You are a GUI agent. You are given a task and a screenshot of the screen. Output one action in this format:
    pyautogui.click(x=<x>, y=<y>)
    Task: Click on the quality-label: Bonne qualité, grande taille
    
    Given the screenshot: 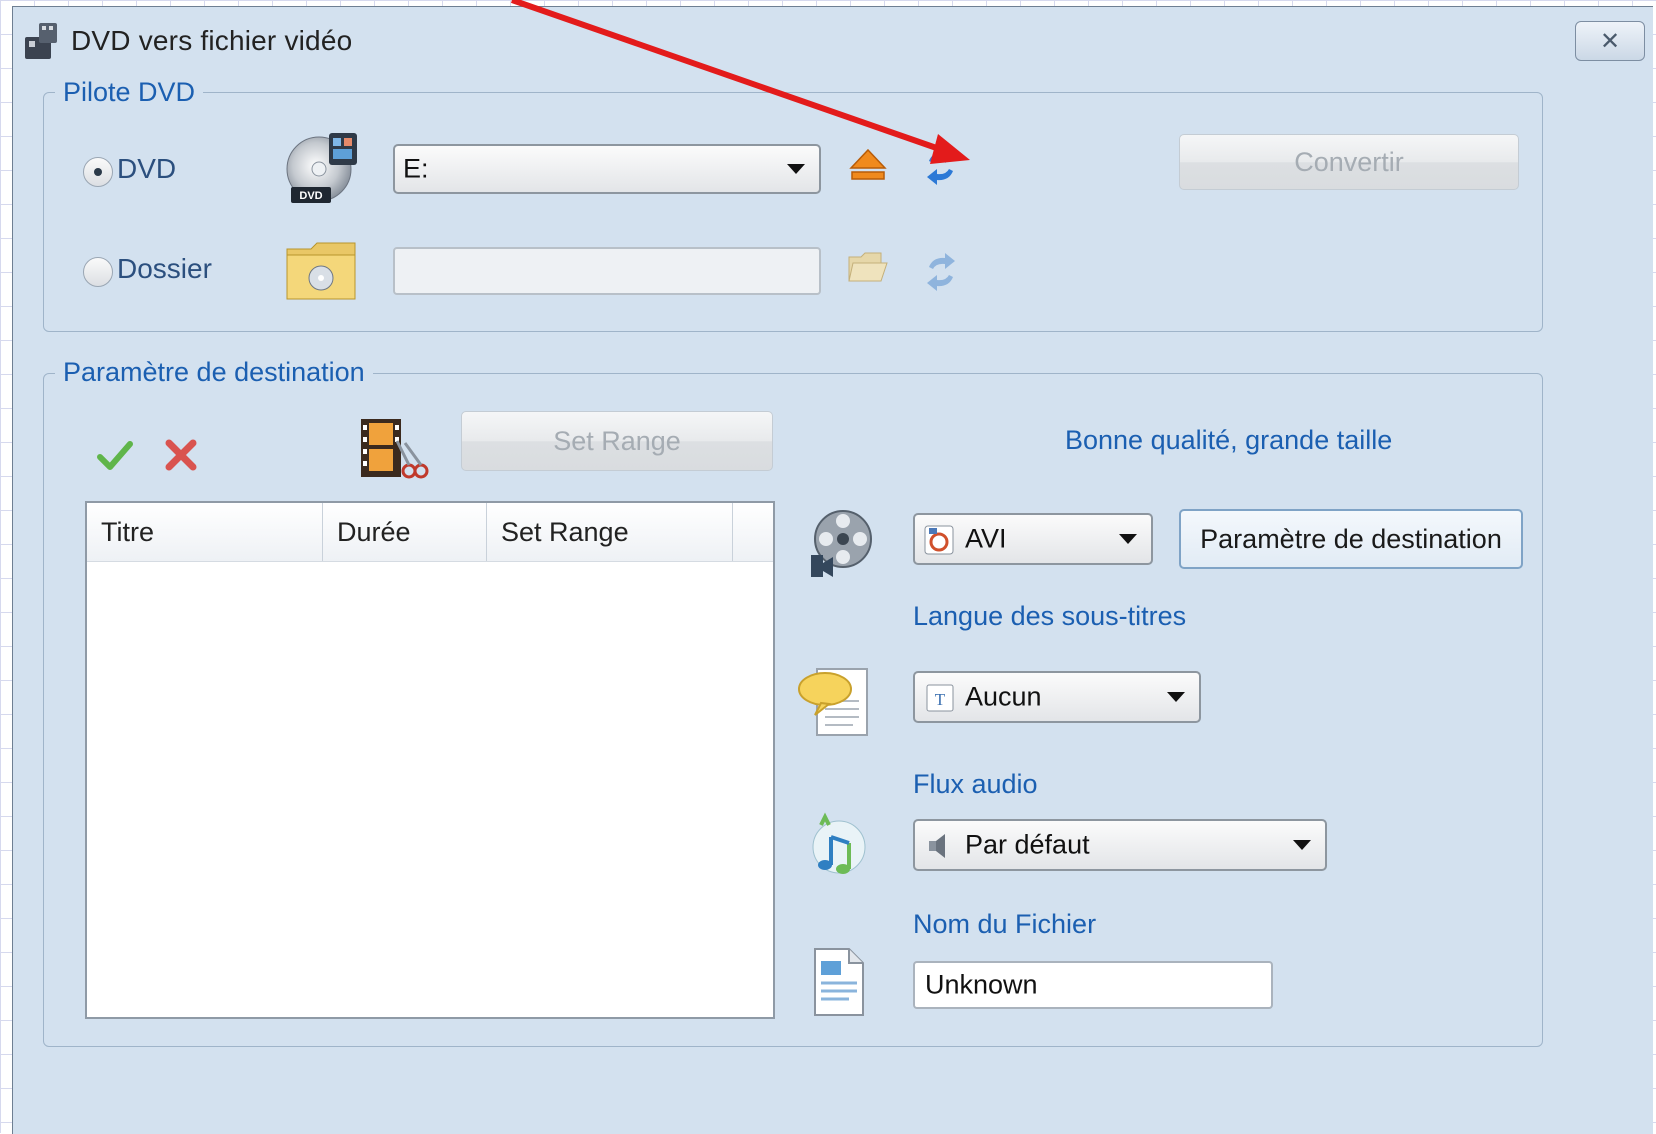 What is the action you would take?
    pyautogui.click(x=1229, y=440)
    